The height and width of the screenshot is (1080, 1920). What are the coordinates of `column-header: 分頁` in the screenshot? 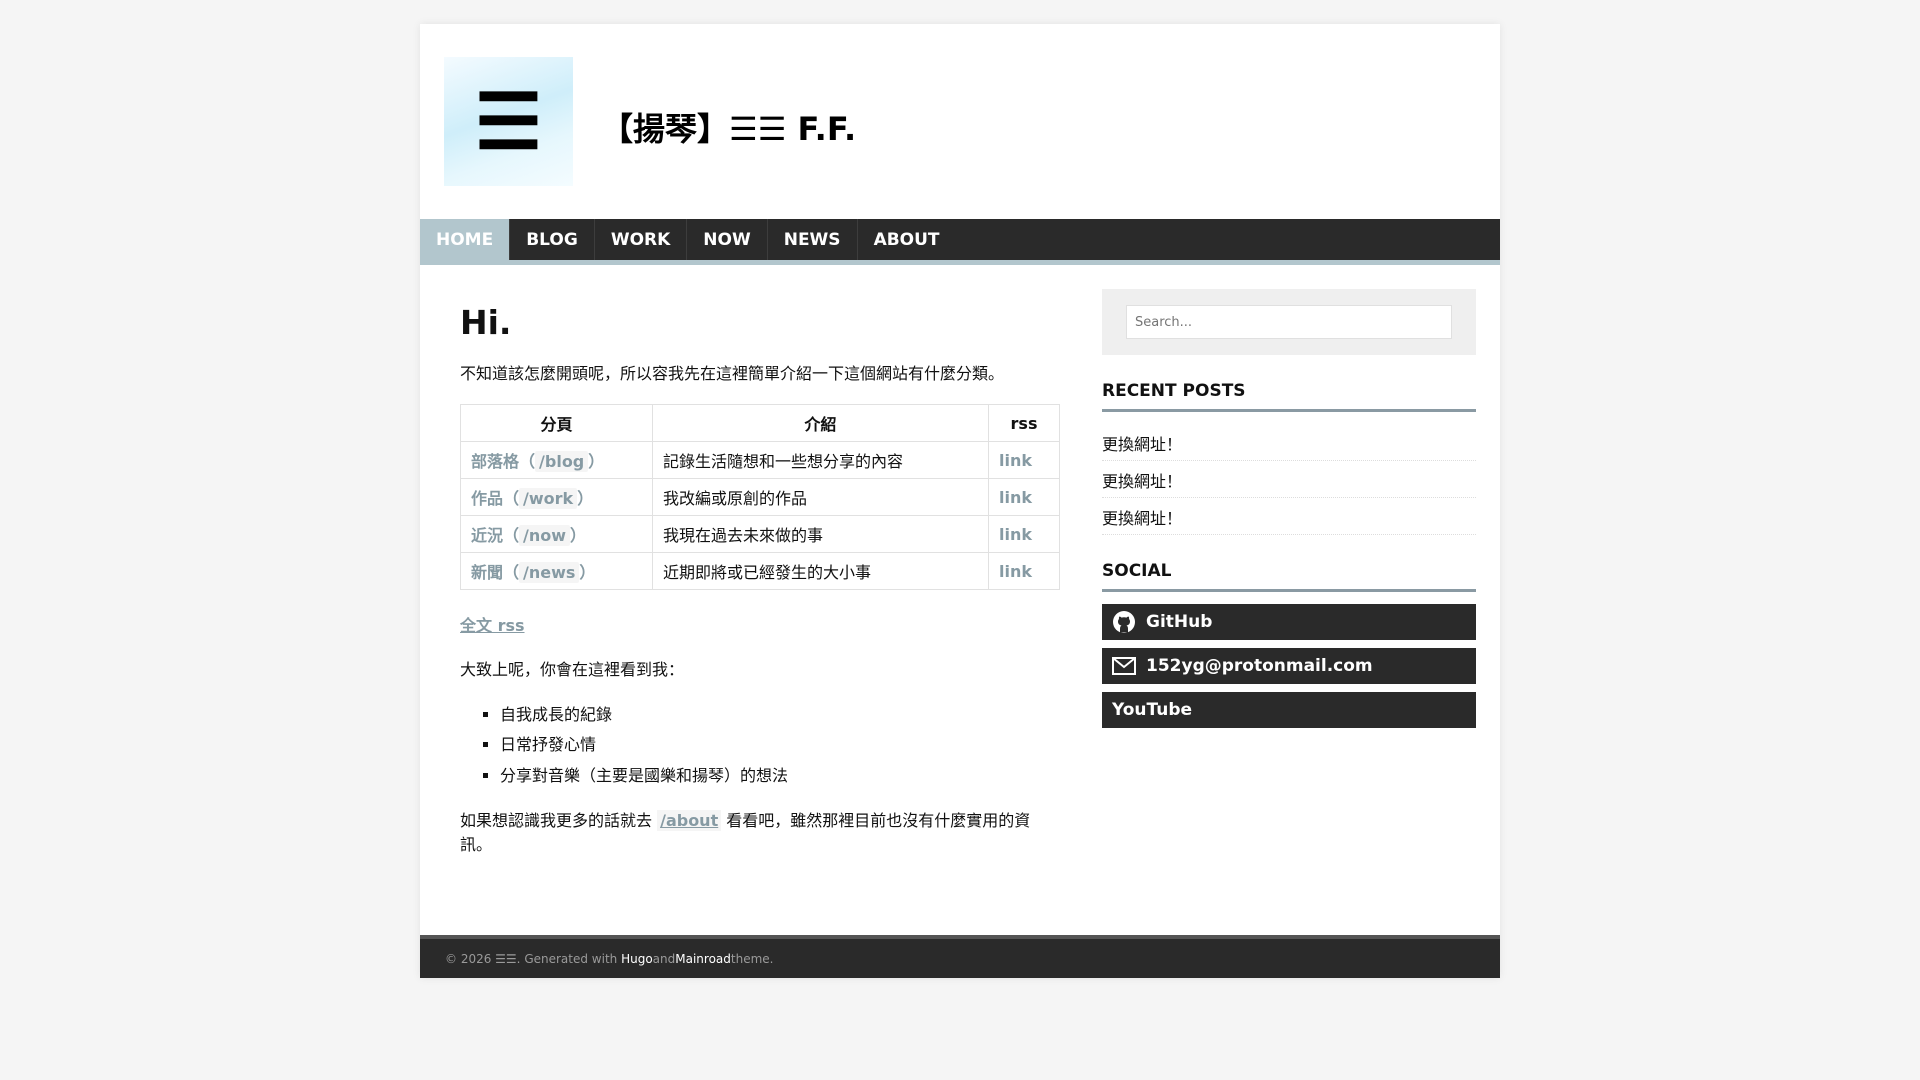 It's located at (556, 423).